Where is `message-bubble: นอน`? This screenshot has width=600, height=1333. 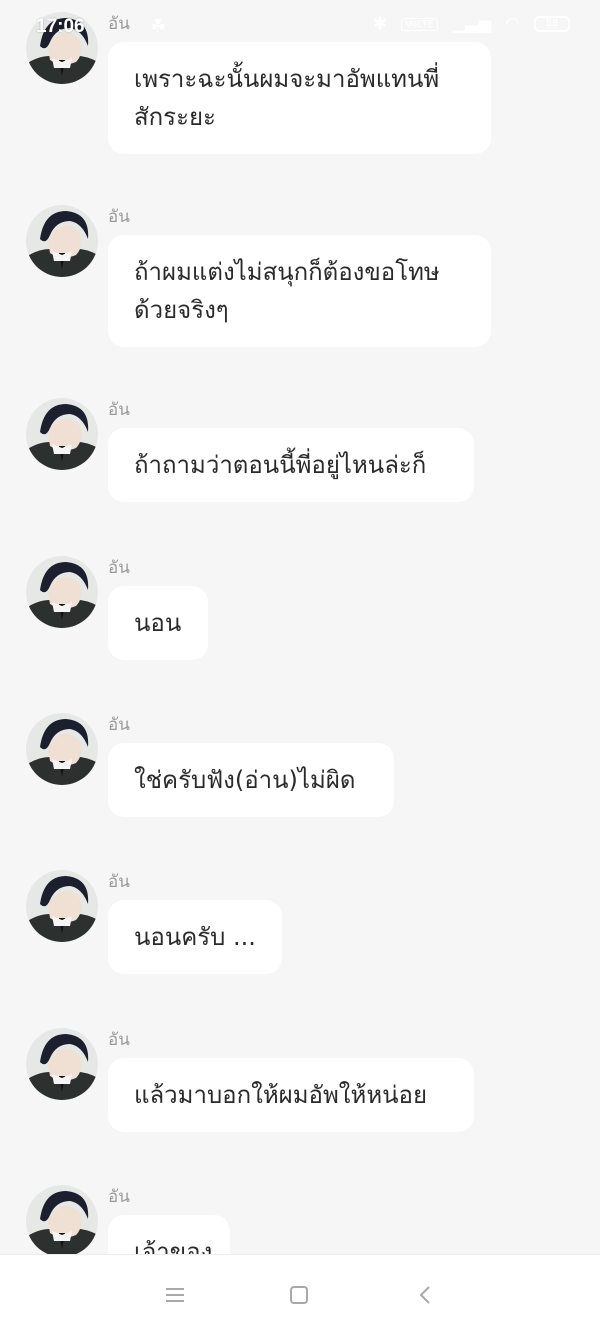
message-bubble: นอน is located at coordinates (158, 623).